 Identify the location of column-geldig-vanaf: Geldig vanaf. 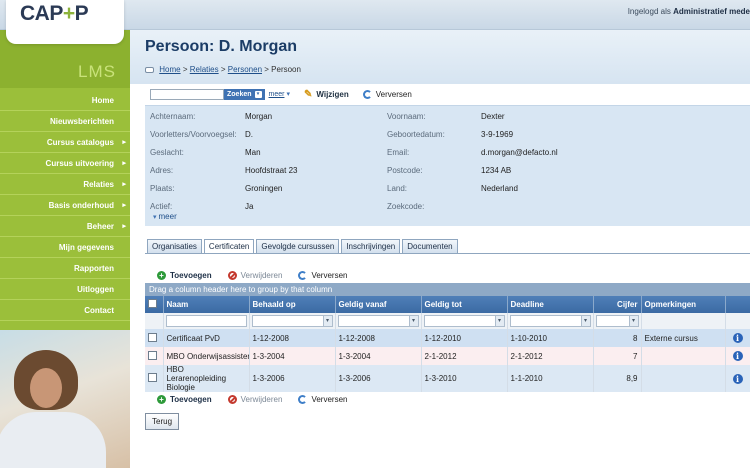
(378, 304).